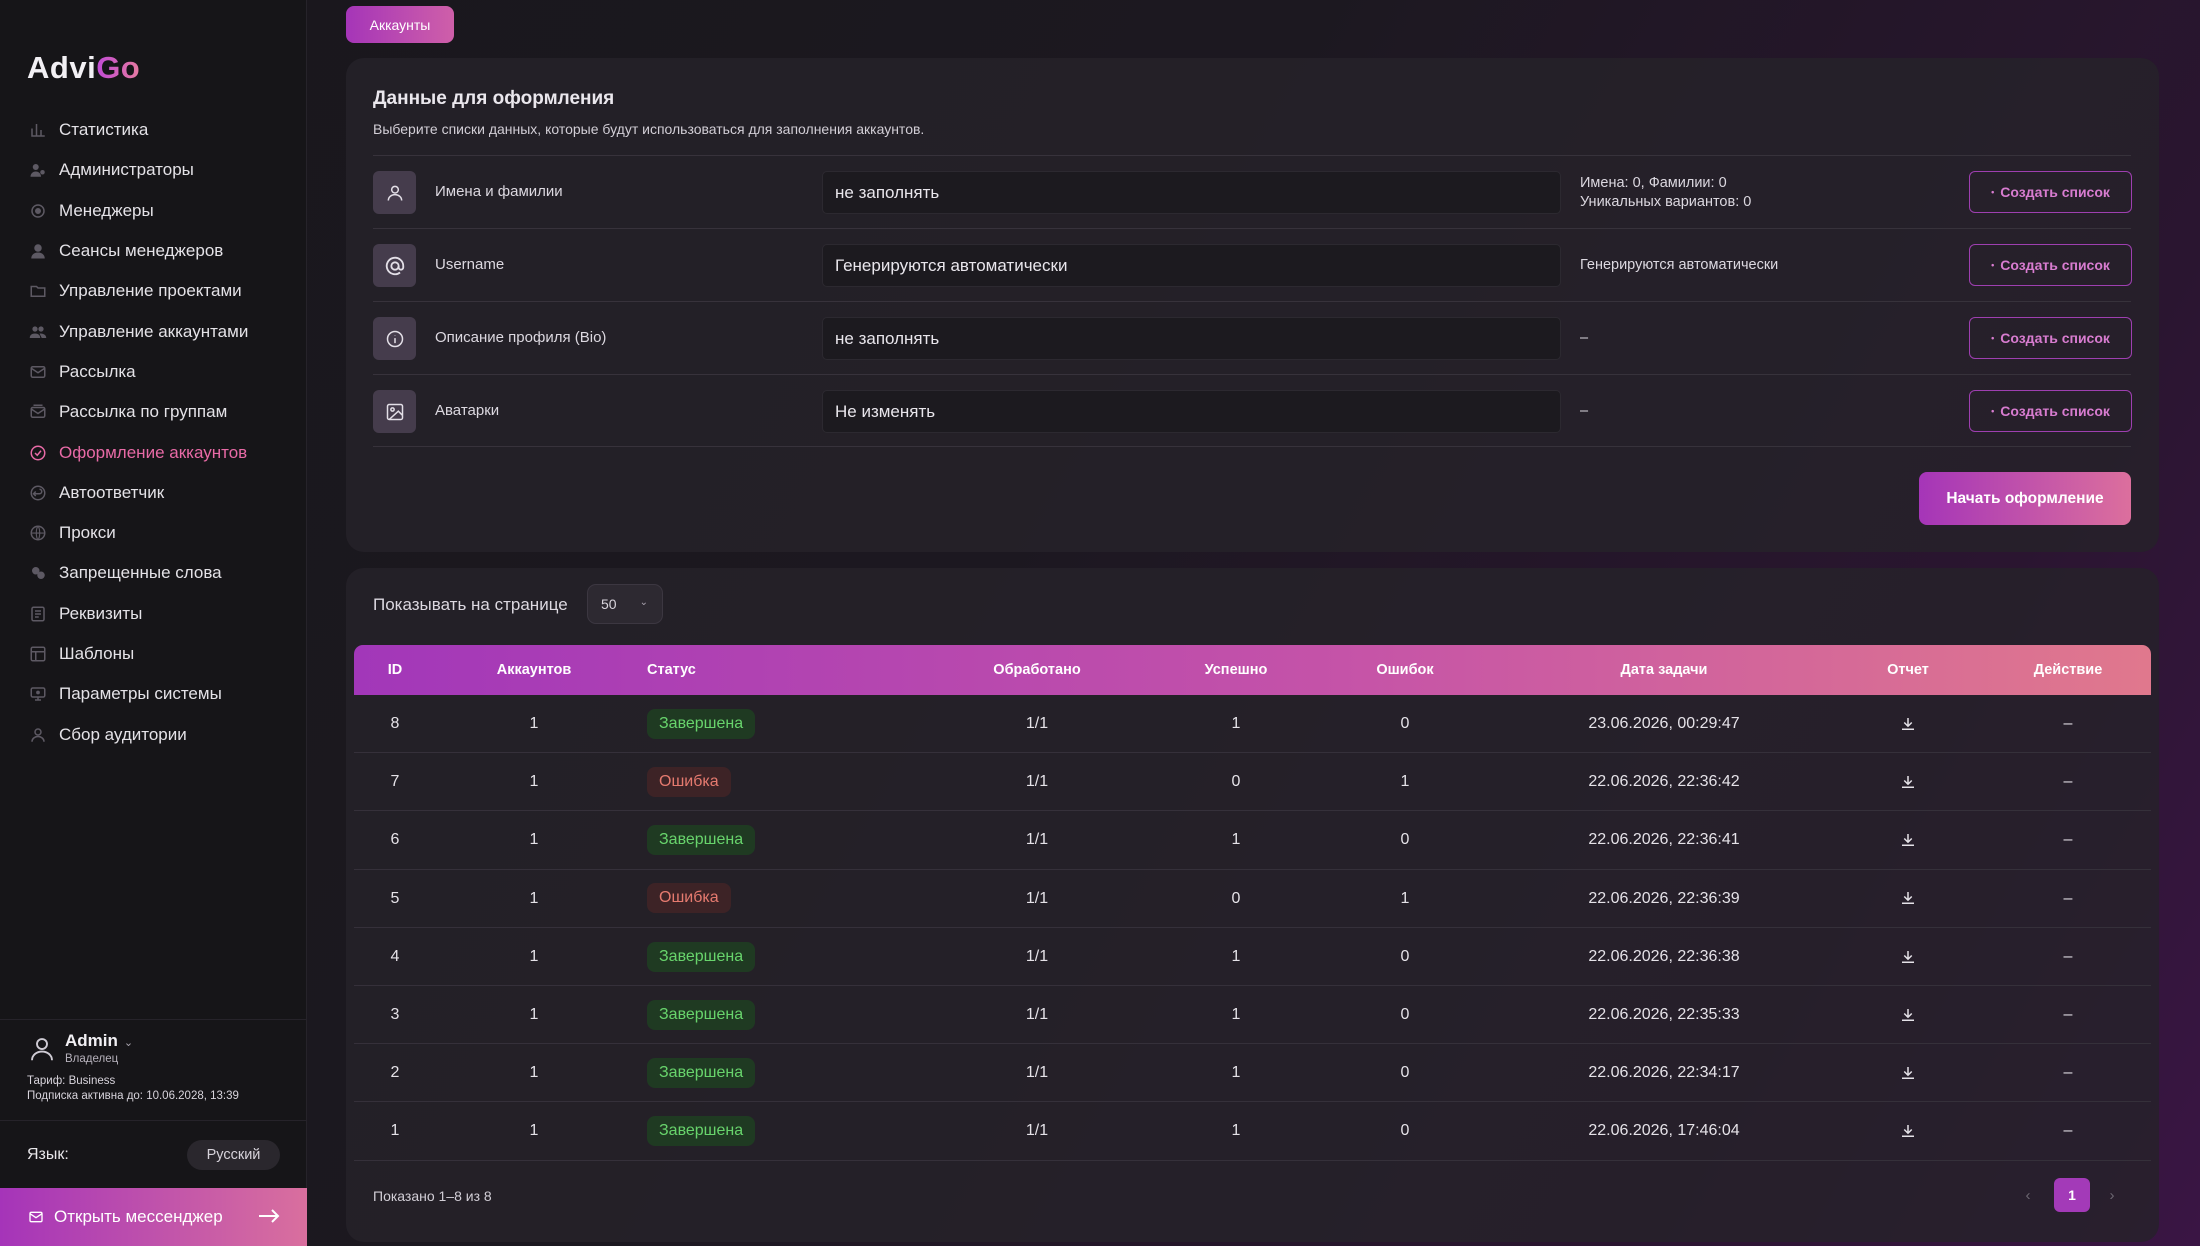 This screenshot has height=1246, width=2200. Describe the element at coordinates (38, 694) in the screenshot. I see `settings-icon` at that location.